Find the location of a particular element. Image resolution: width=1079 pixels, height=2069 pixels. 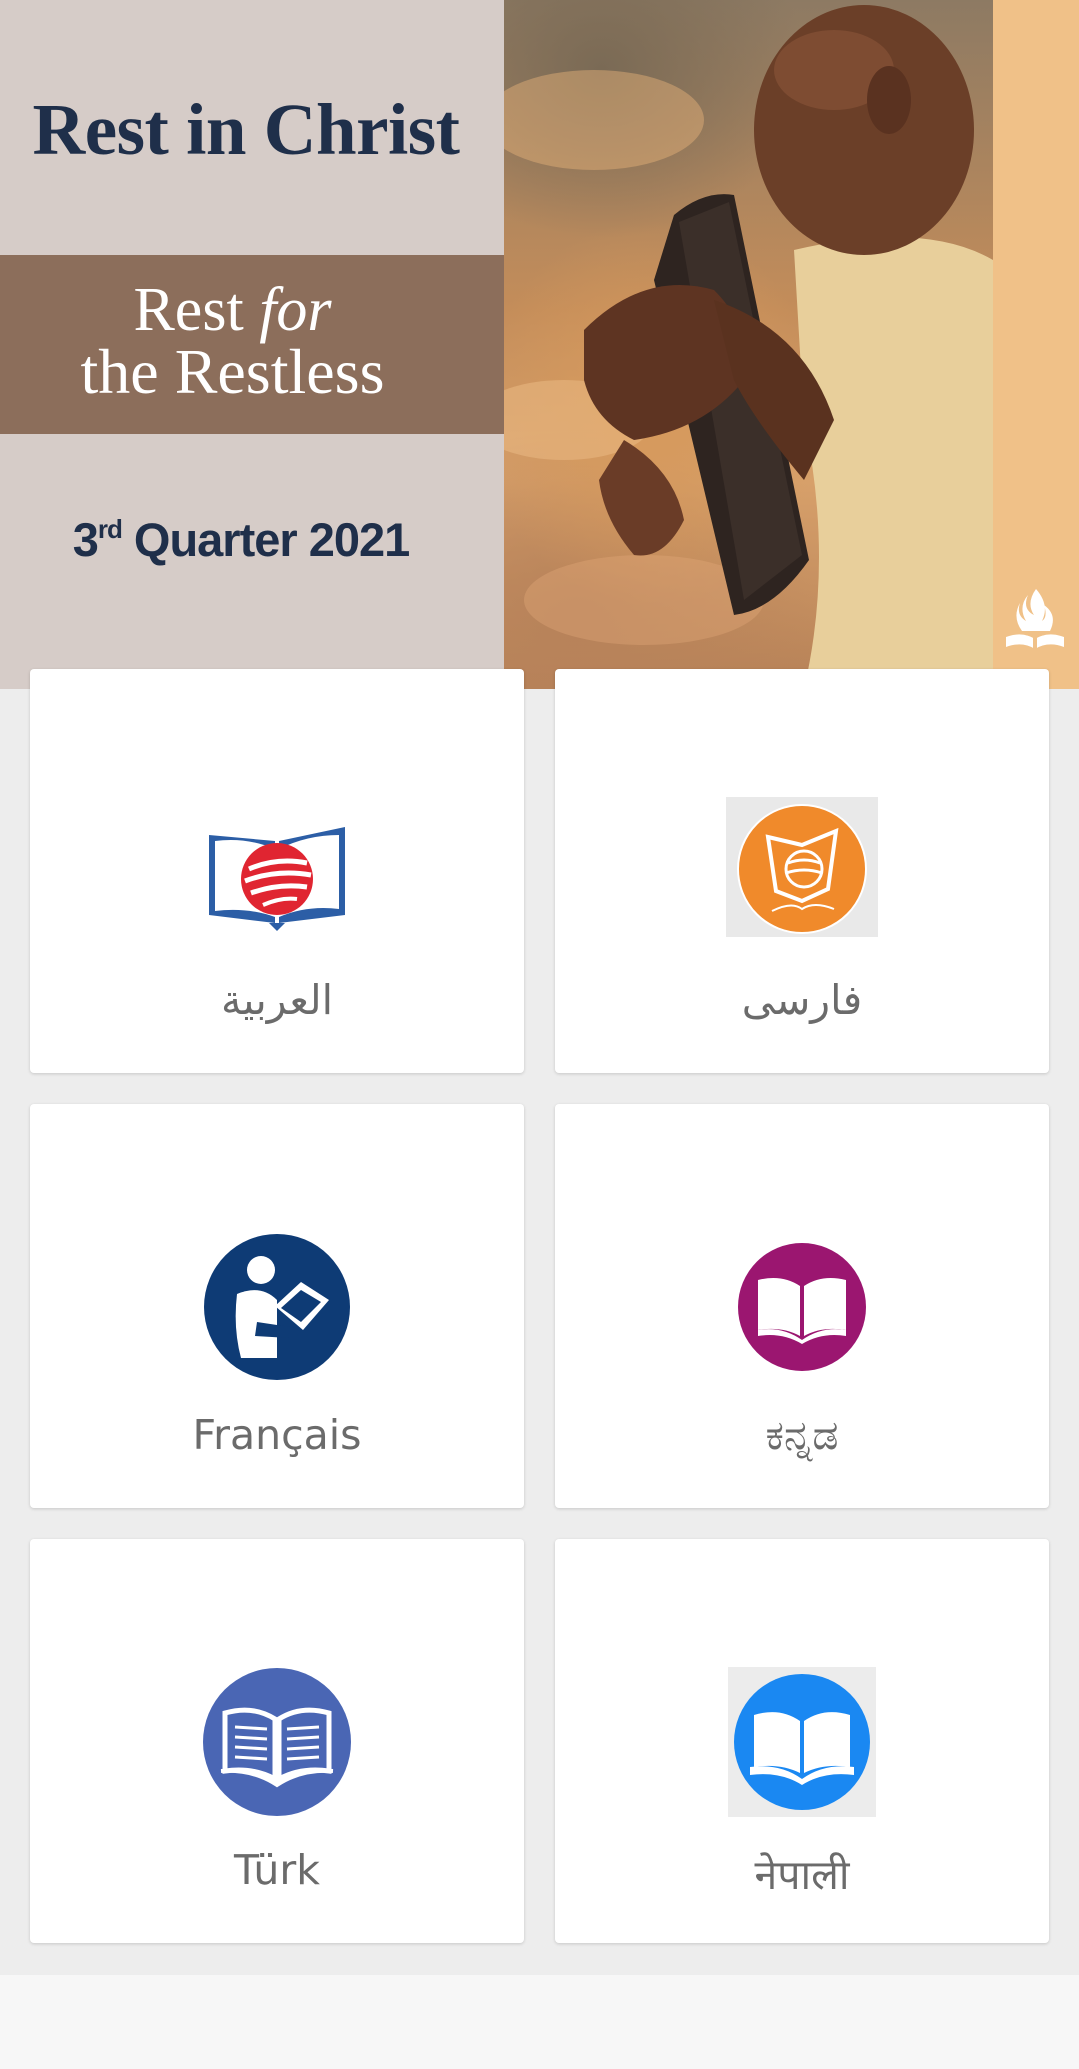

language-card-arabic: العربية is located at coordinates (277, 871).